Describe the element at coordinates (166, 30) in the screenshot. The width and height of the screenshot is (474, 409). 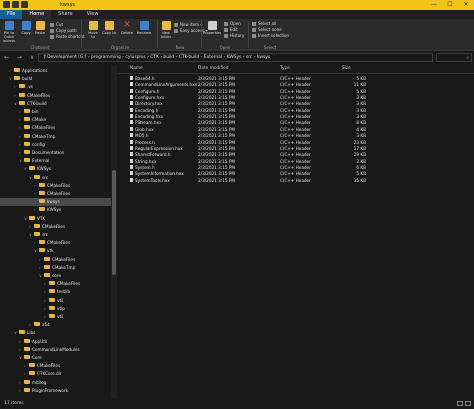
I see `new-folder-button: New folder` at that location.